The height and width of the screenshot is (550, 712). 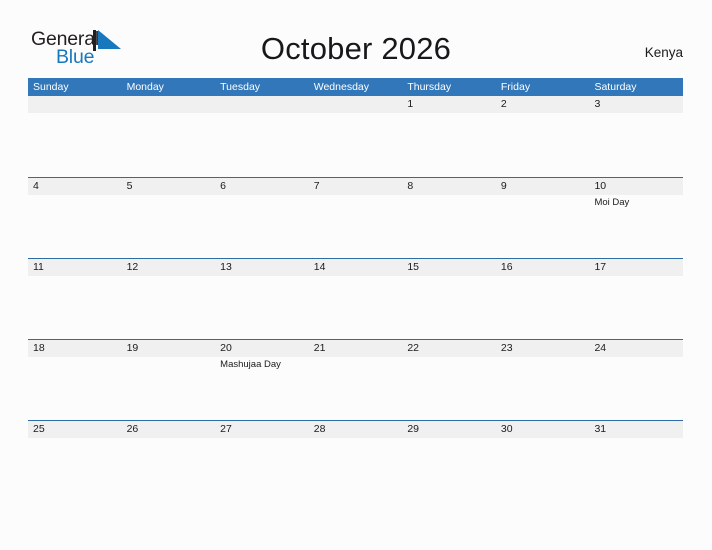 I want to click on week-row: 1 2 3, so click(x=355, y=136).